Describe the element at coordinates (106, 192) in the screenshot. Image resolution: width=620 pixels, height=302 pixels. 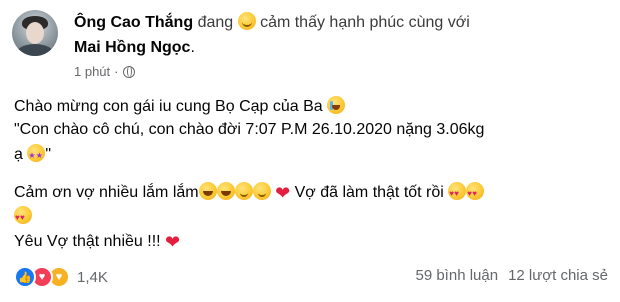
I see `post-text-line-4a: Cảm ơn vợ nhiều lắm lắm` at that location.